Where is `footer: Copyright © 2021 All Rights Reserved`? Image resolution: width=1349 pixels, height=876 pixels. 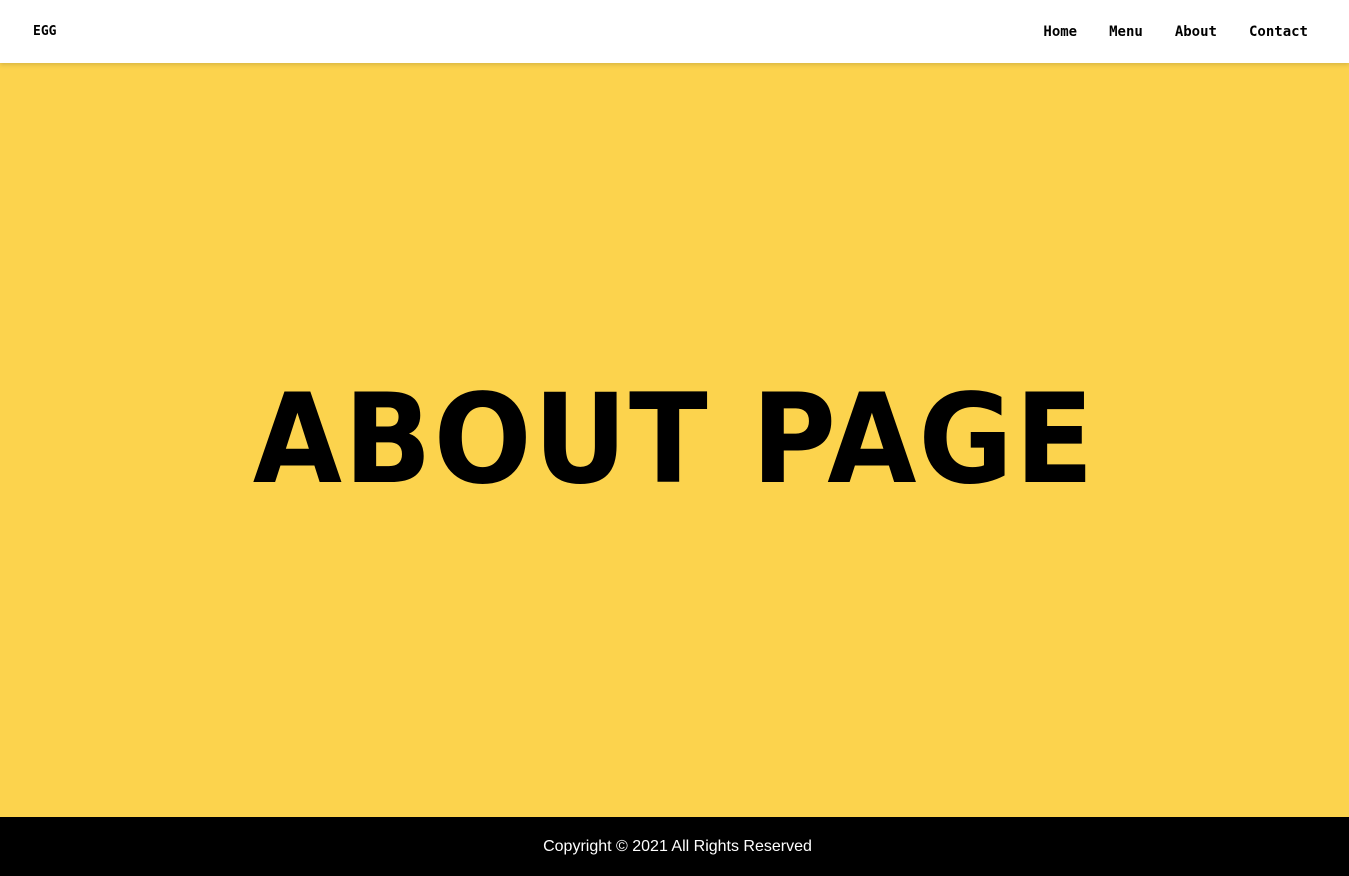 footer: Copyright © 2021 All Rights Reserved is located at coordinates (674, 846).